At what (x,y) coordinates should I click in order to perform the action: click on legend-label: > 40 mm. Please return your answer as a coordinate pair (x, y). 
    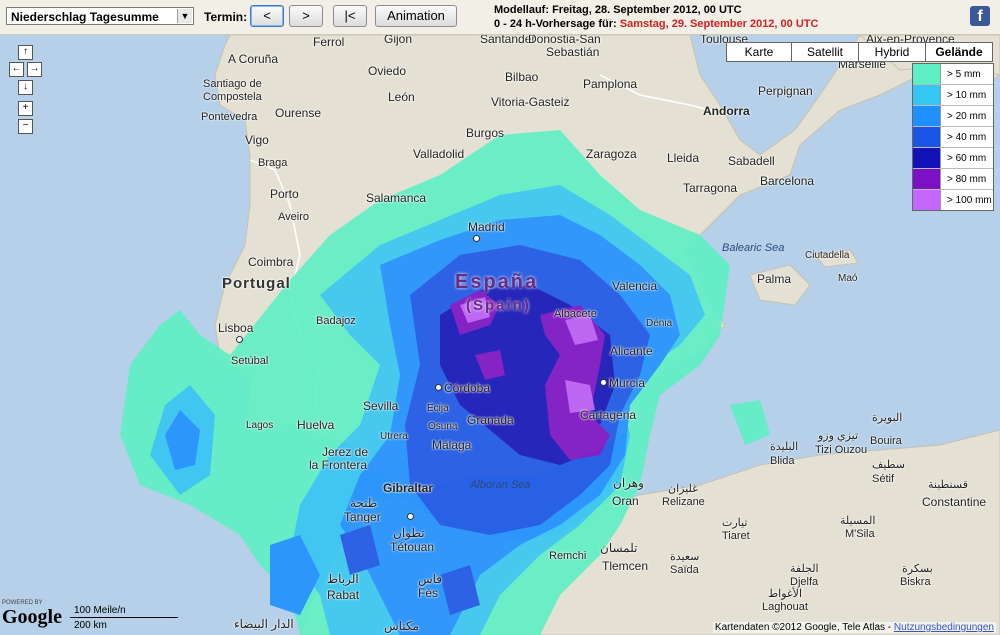
    Looking at the image, I should click on (967, 137).